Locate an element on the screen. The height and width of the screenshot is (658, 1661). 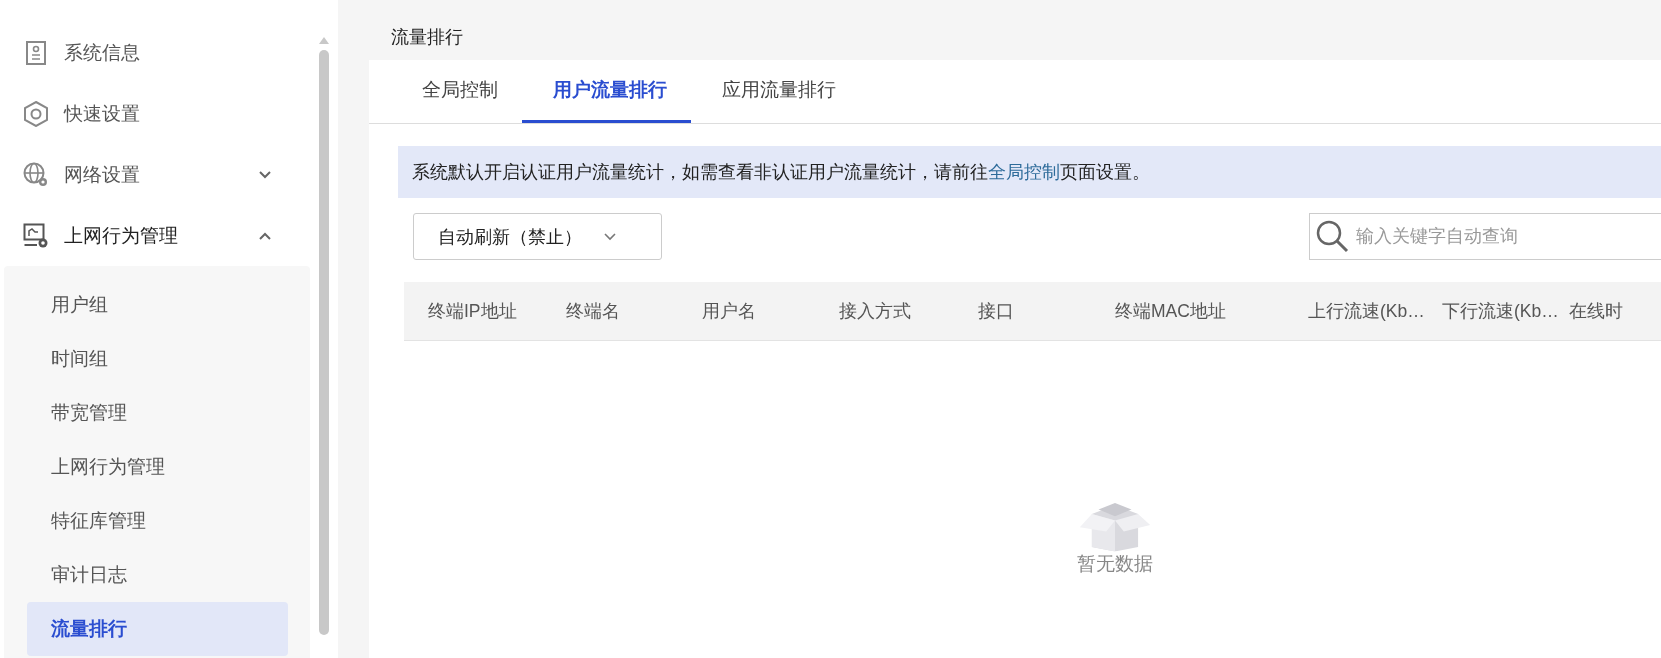
submenu-item: 带宽管理 is located at coordinates (157, 413).